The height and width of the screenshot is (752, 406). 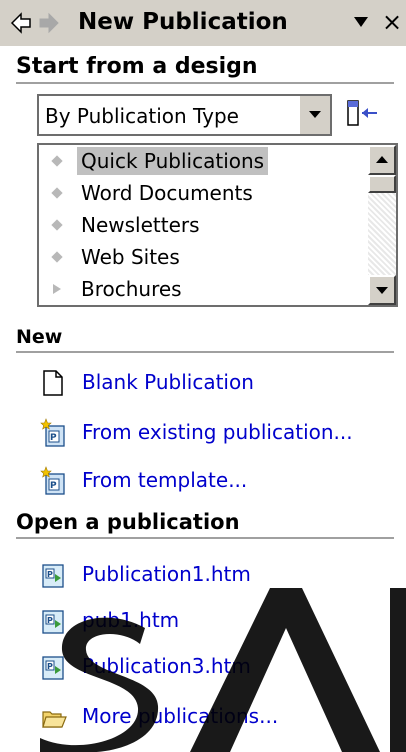 What do you see at coordinates (361, 23) in the screenshot?
I see `pane-menu-dropdown-icon` at bounding box center [361, 23].